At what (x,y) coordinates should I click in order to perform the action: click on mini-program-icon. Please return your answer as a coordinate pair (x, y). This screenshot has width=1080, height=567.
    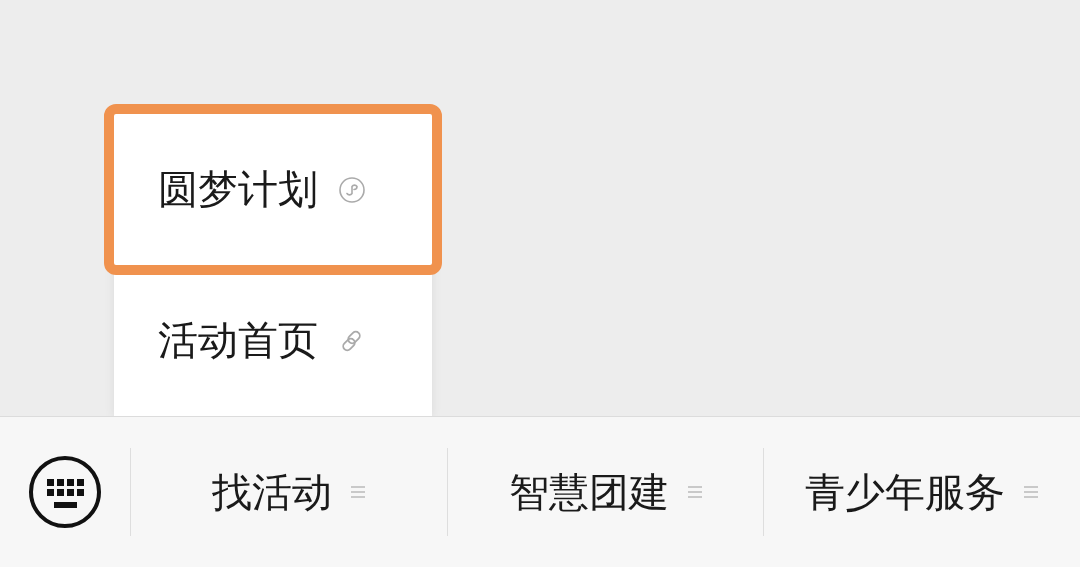
    Looking at the image, I should click on (352, 189).